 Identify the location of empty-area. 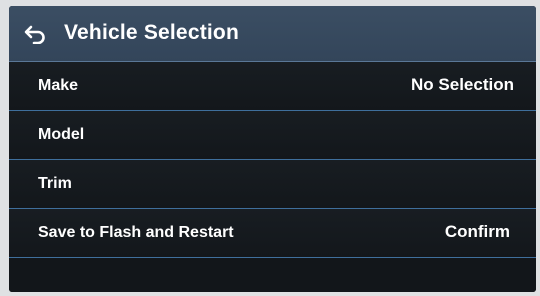
(272, 275).